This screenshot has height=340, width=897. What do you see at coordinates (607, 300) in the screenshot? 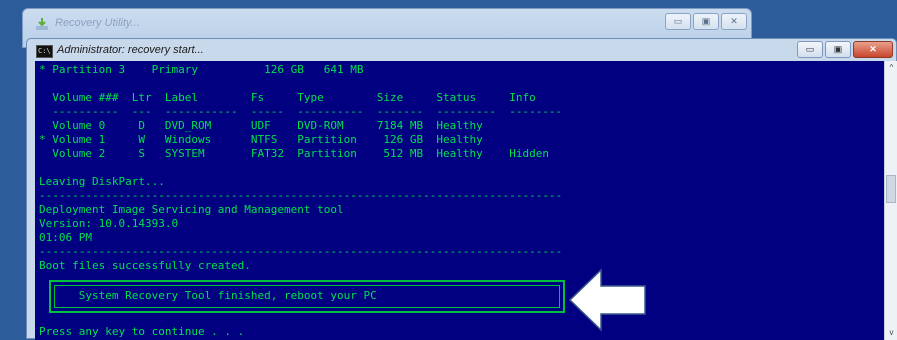
I see `left-arrow-icon` at bounding box center [607, 300].